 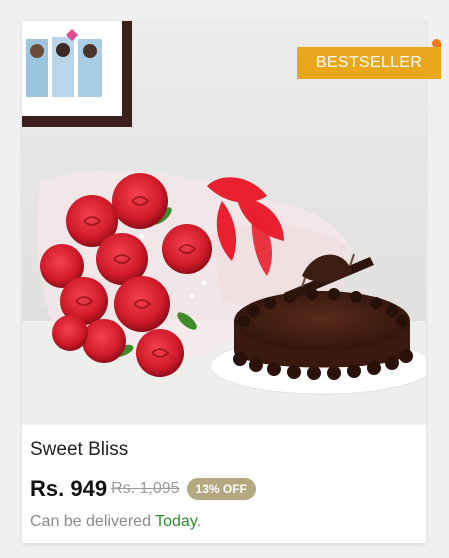 What do you see at coordinates (176, 521) in the screenshot?
I see `delivery-day: Today` at bounding box center [176, 521].